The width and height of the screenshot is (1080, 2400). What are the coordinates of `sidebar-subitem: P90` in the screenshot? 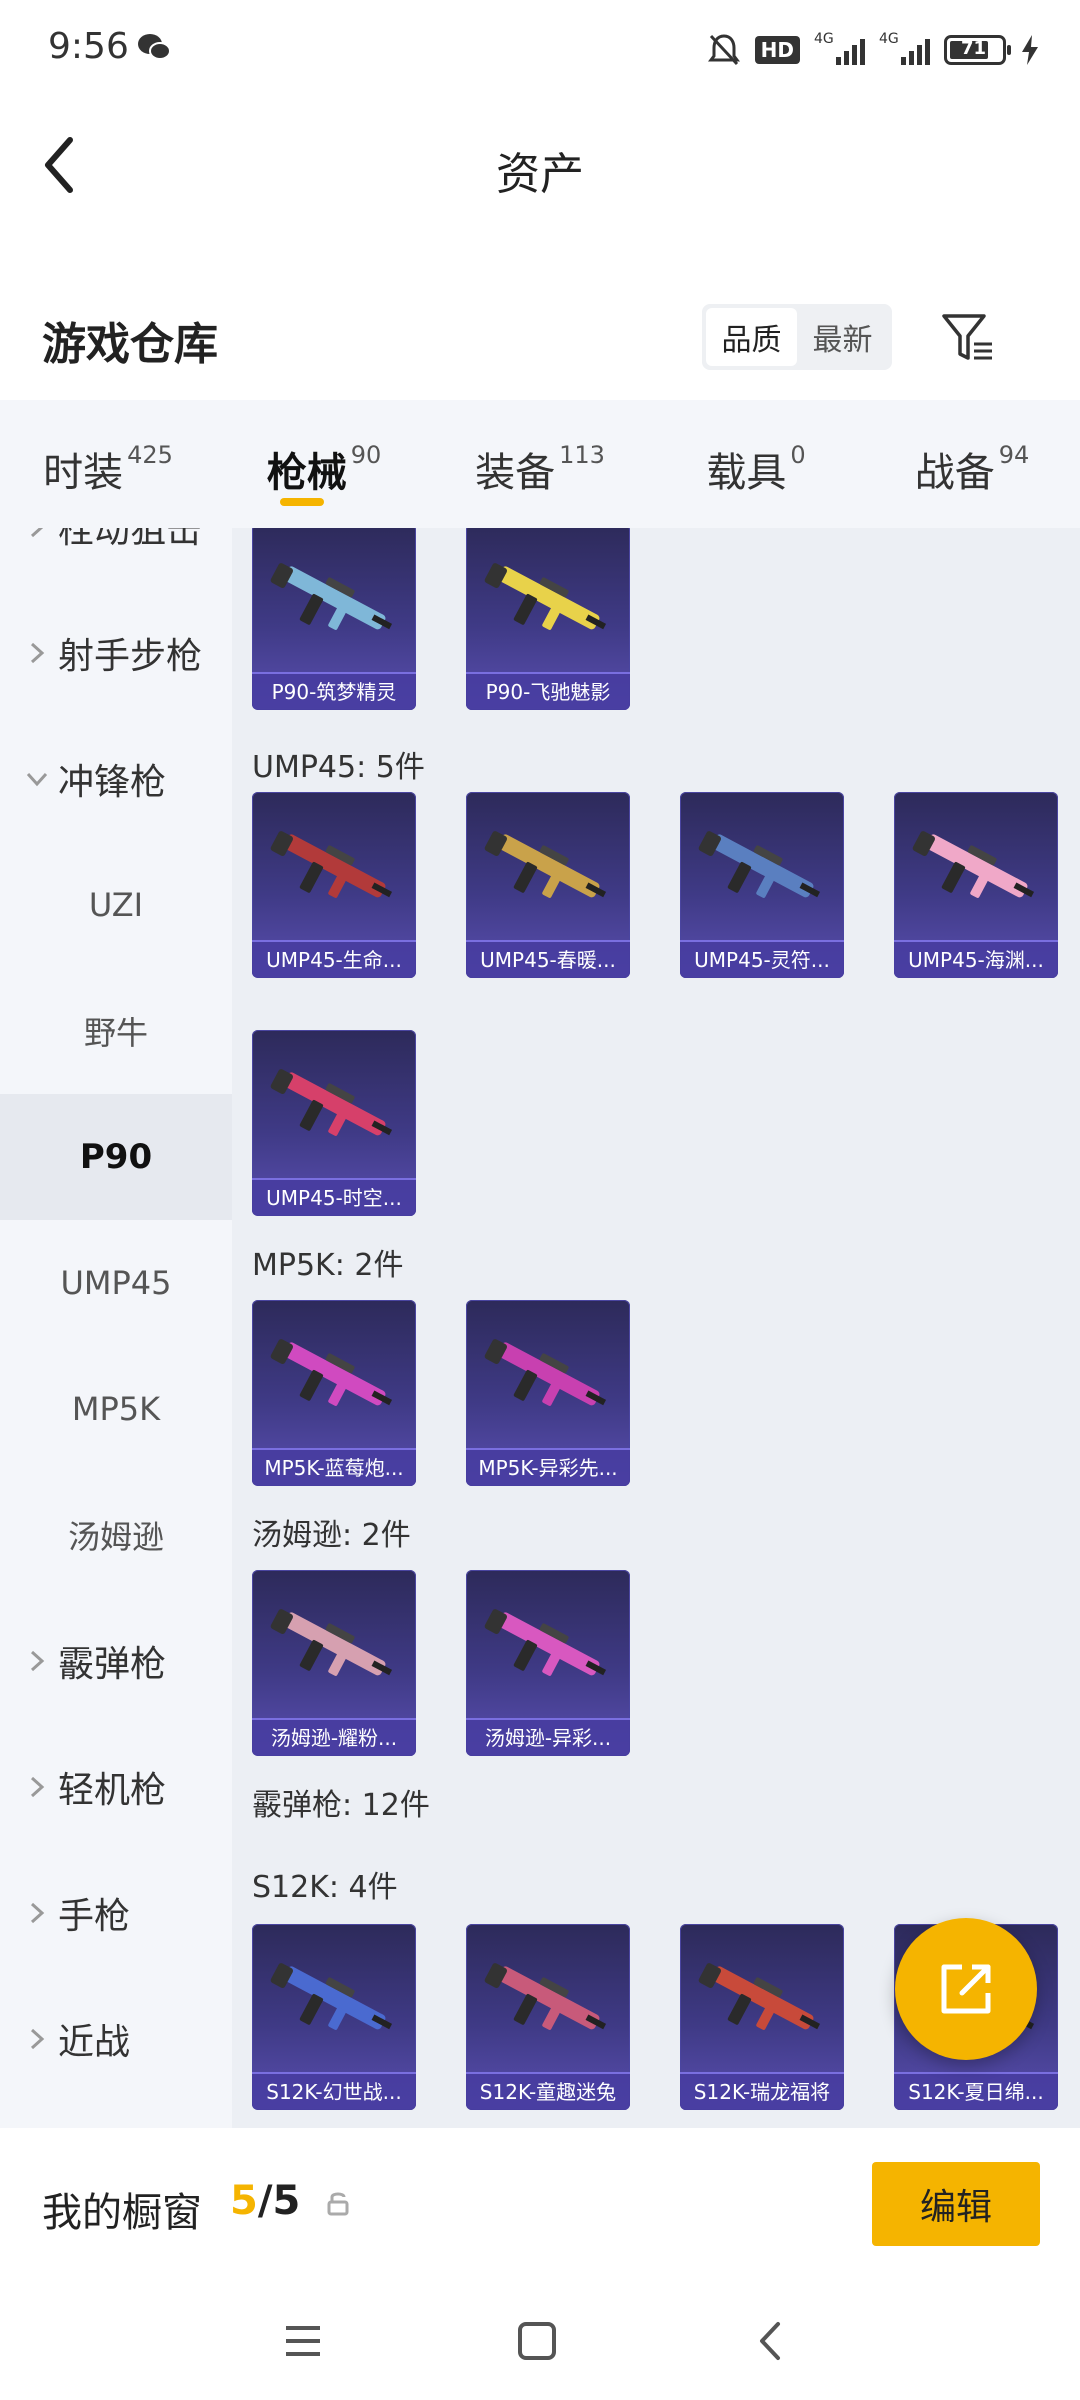 It's located at (116, 1157).